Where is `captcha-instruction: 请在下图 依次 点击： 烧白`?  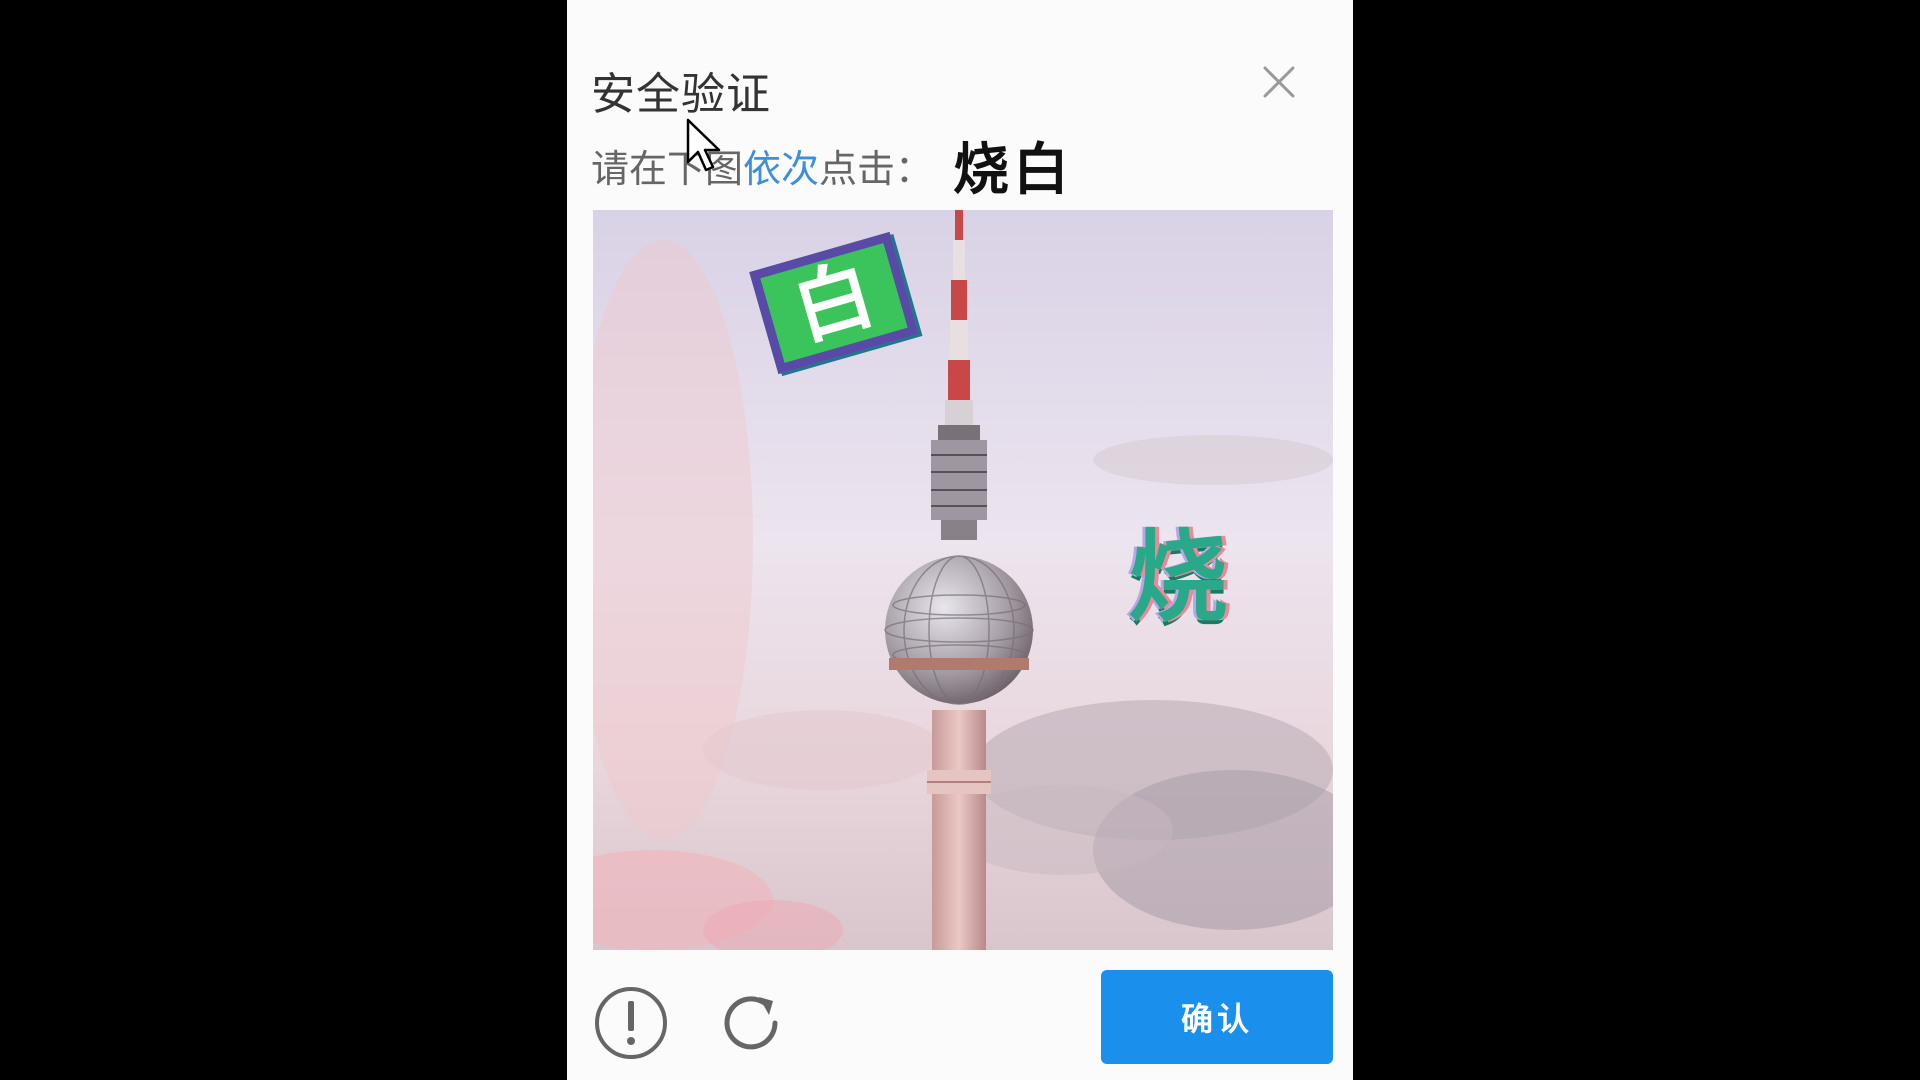 captcha-instruction: 请在下图 依次 点击： 烧白 is located at coordinates (832, 166).